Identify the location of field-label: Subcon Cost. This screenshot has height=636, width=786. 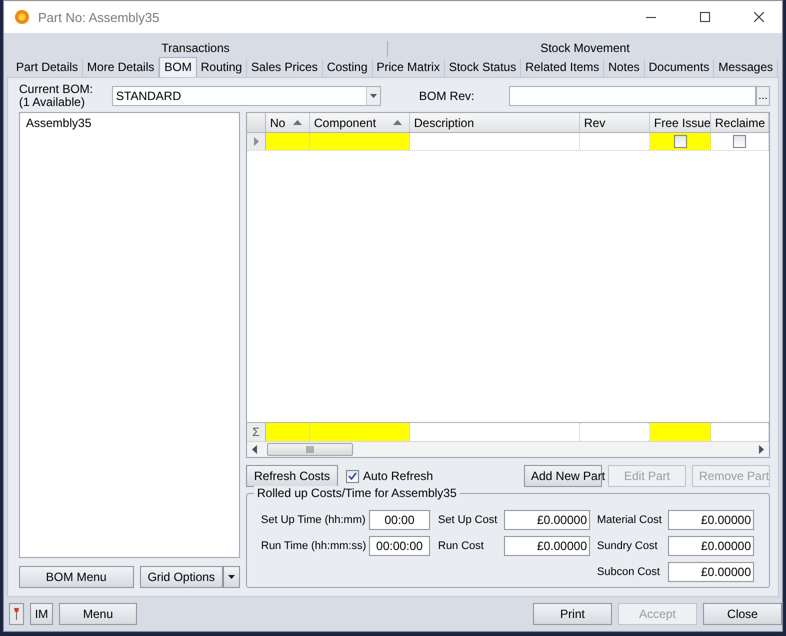
(629, 572).